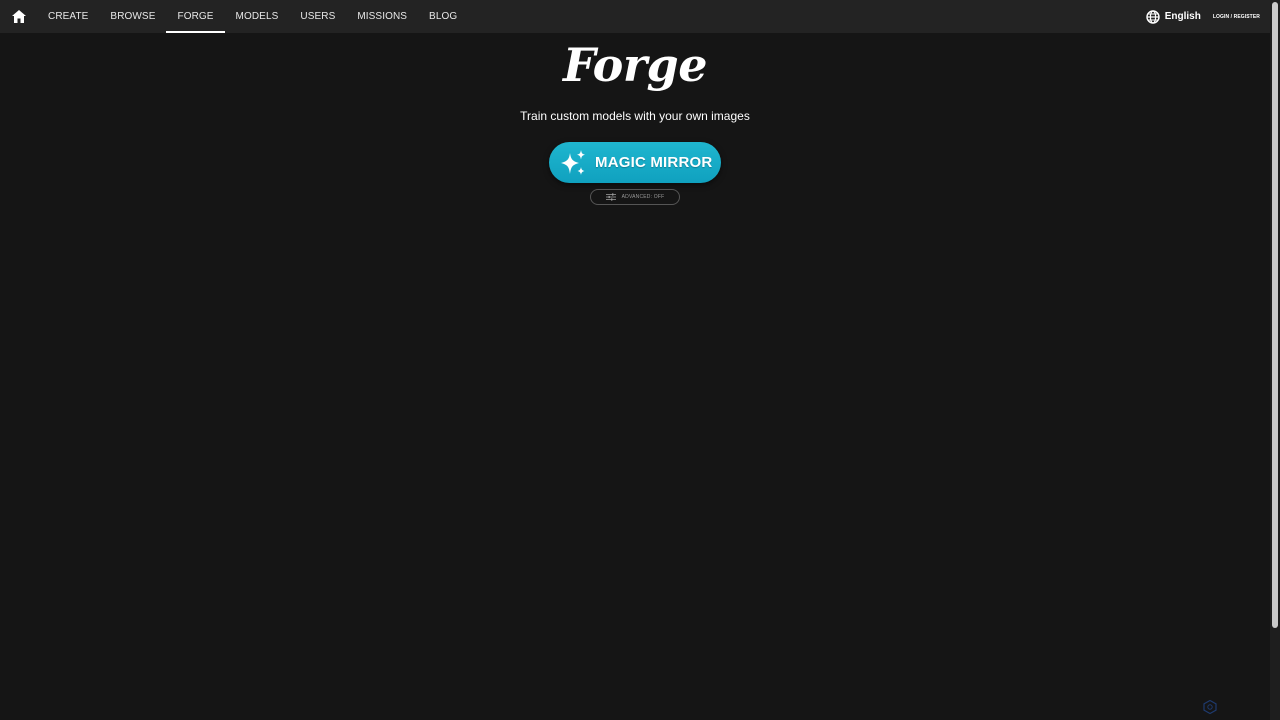  I want to click on globe-icon, so click(1153, 16).